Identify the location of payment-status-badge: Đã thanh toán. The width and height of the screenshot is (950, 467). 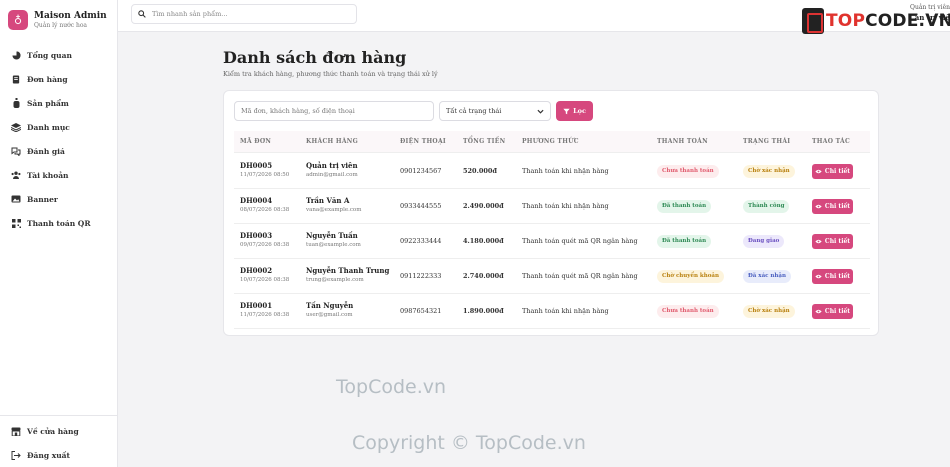
(684, 241).